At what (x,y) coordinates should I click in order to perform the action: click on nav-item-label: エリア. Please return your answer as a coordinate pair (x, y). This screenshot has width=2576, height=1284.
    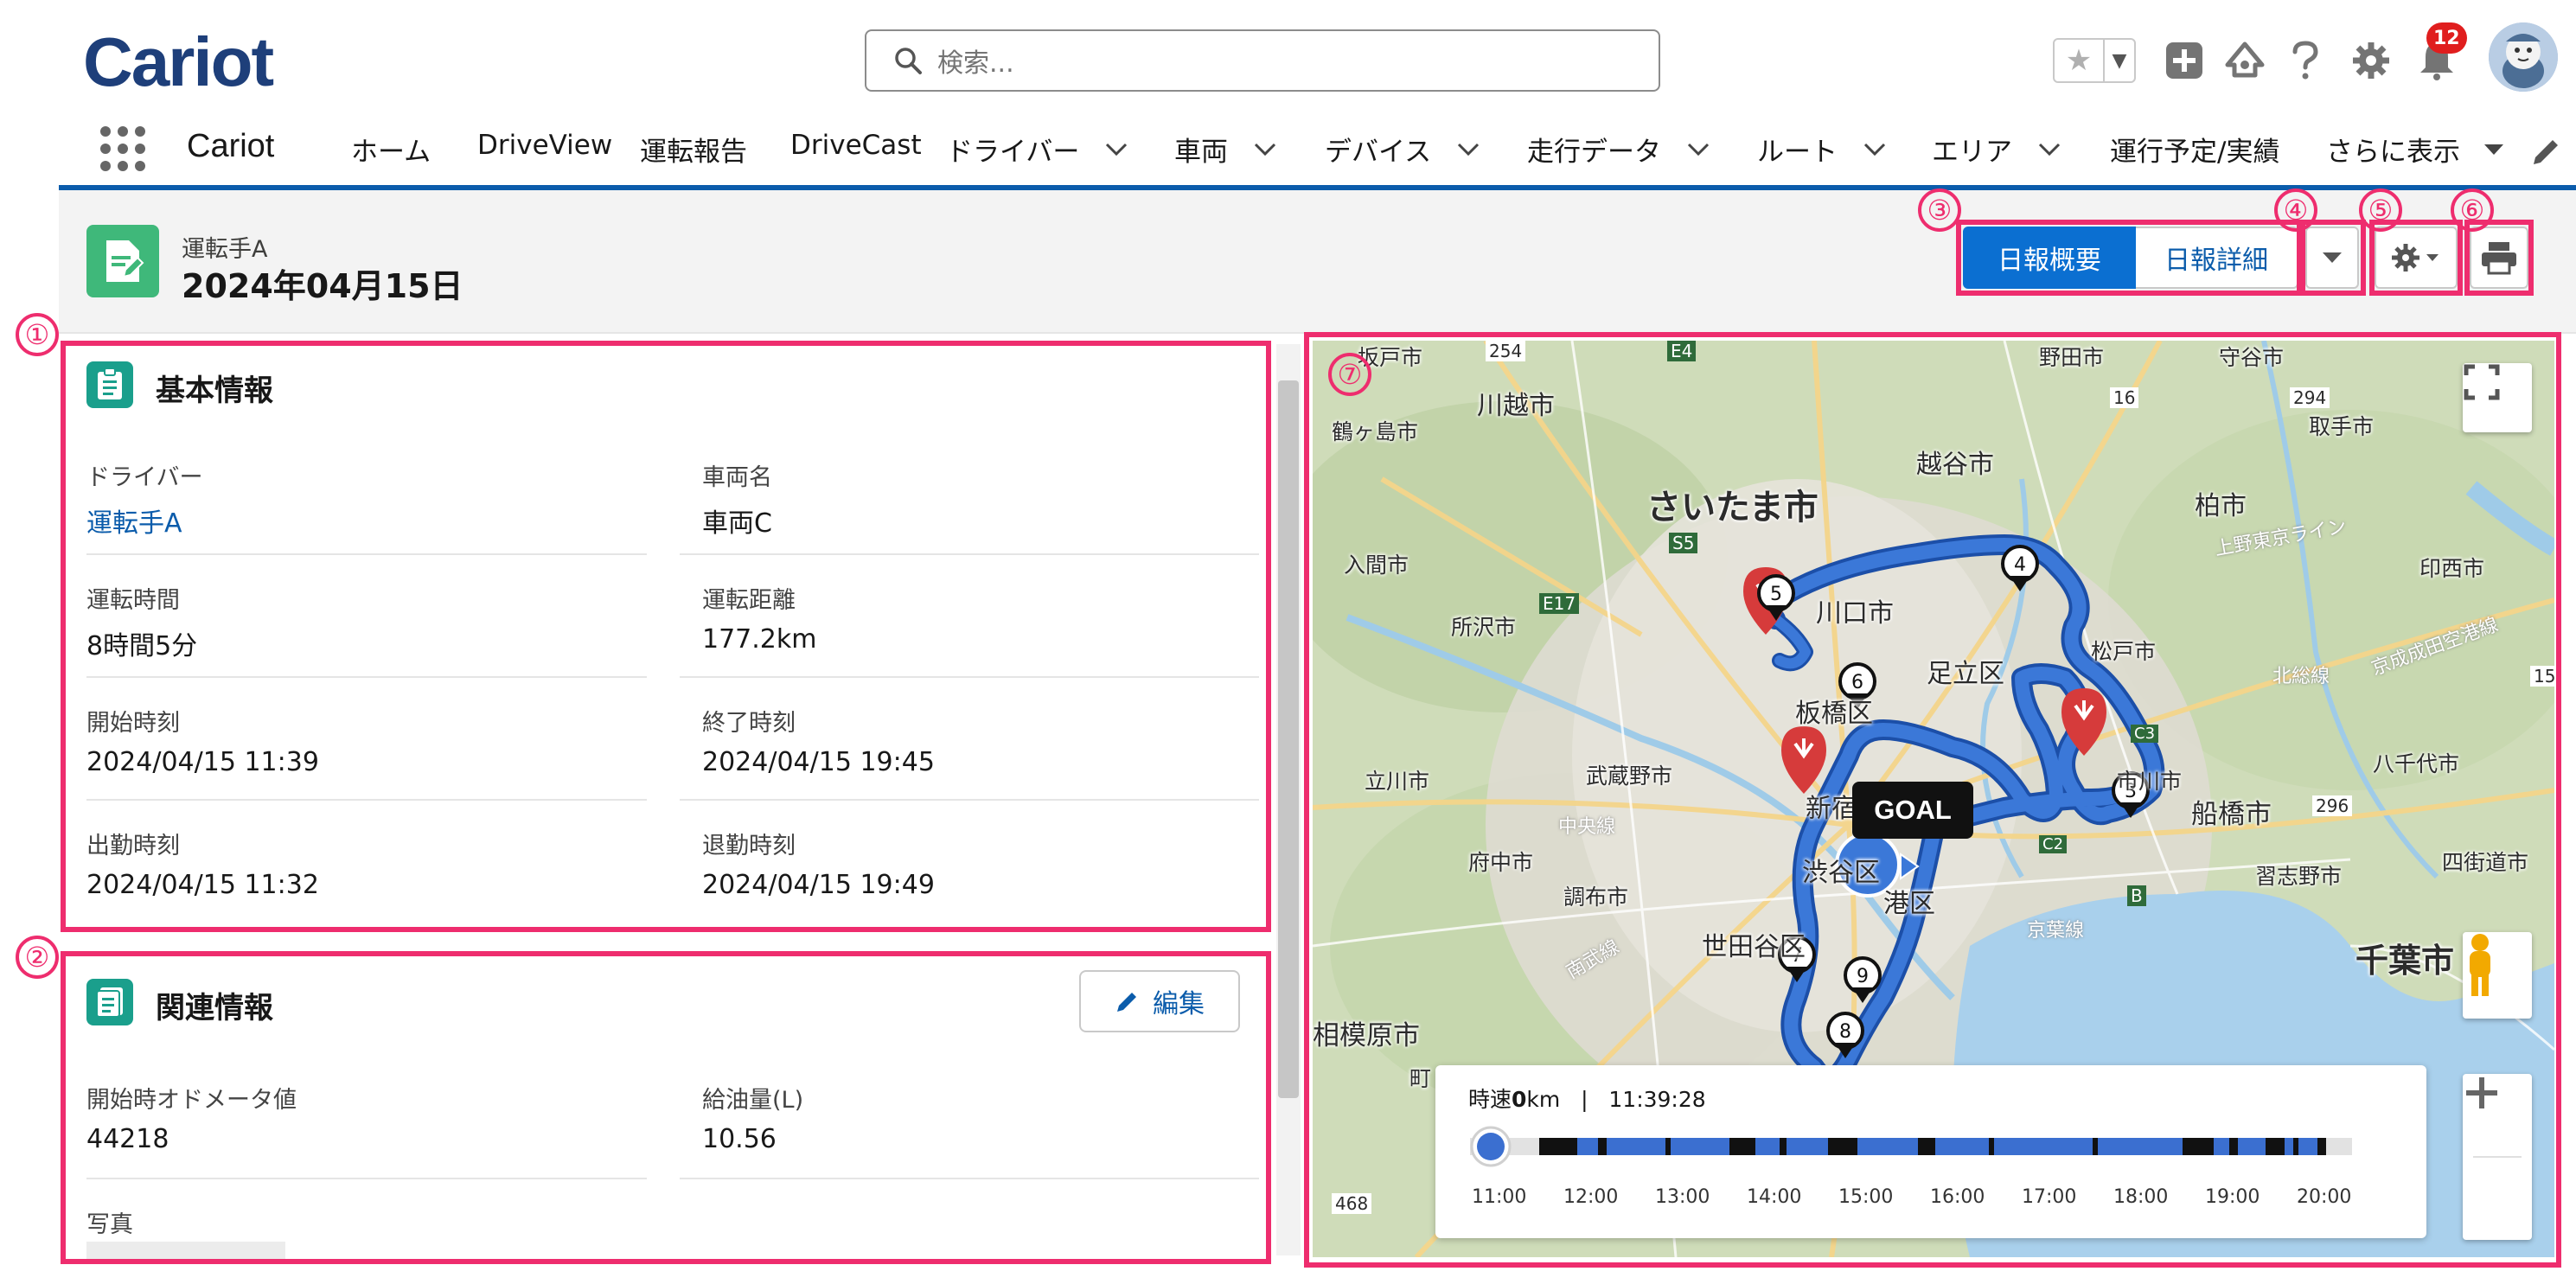
    Looking at the image, I should click on (1972, 152).